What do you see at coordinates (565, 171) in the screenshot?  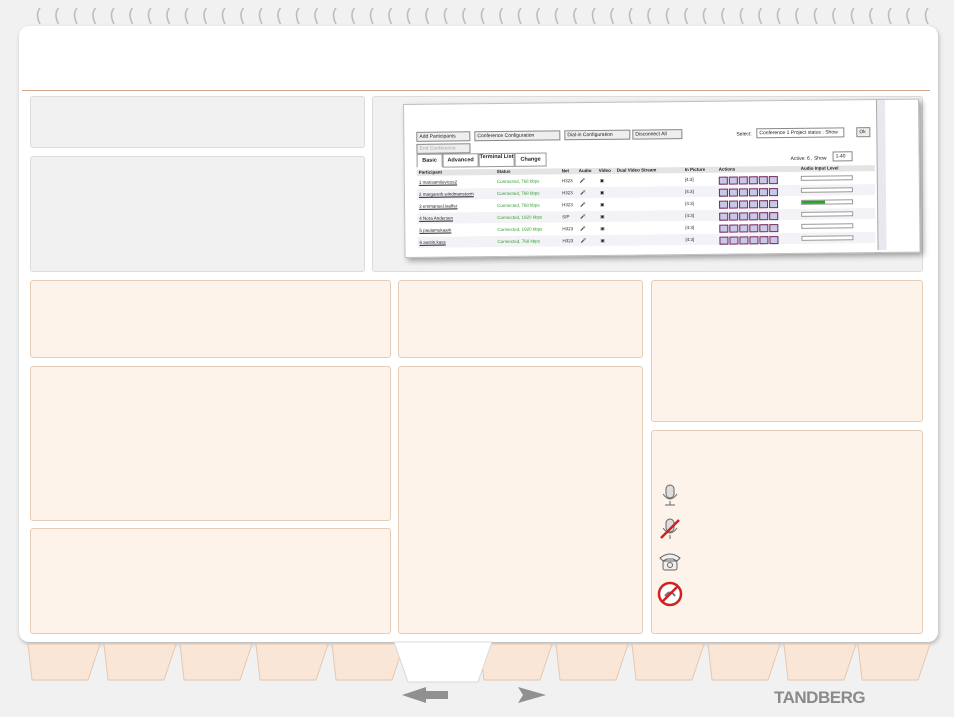 I see `column-header: Net` at bounding box center [565, 171].